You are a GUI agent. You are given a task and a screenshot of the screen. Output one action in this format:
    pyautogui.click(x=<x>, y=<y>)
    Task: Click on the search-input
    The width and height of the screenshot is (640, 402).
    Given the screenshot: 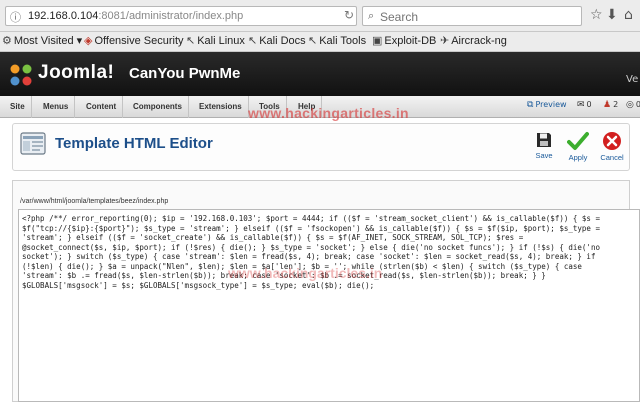 What is the action you would take?
    pyautogui.click(x=475, y=17)
    